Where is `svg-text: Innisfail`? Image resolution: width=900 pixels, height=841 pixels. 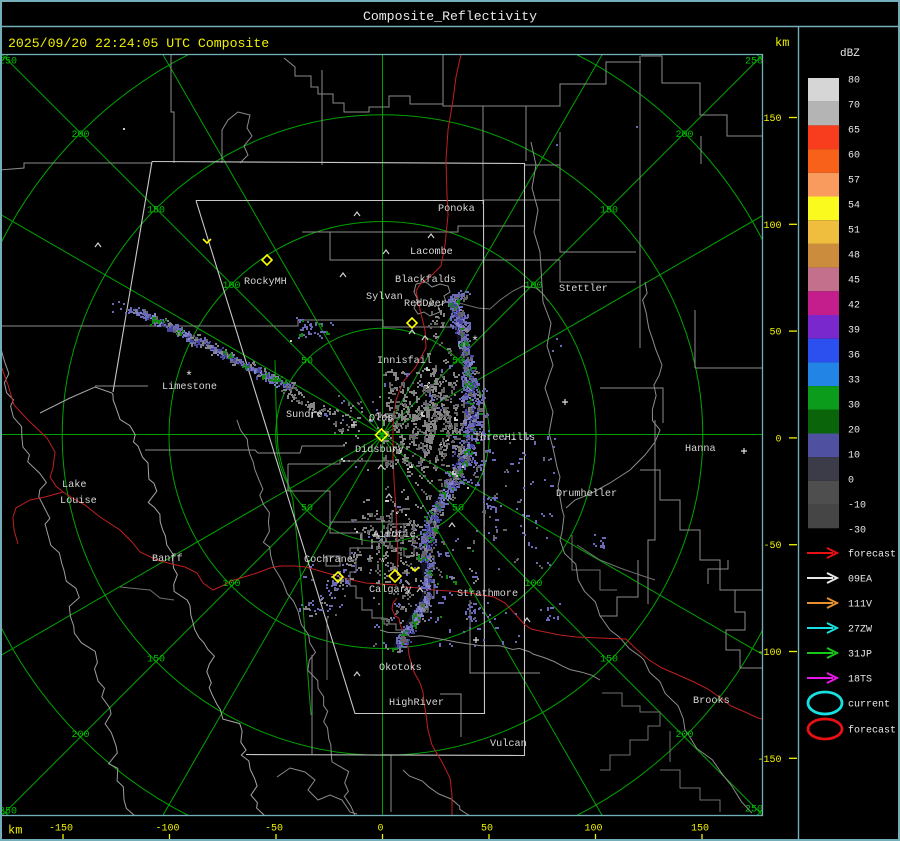
svg-text: Innisfail is located at coordinates (404, 361).